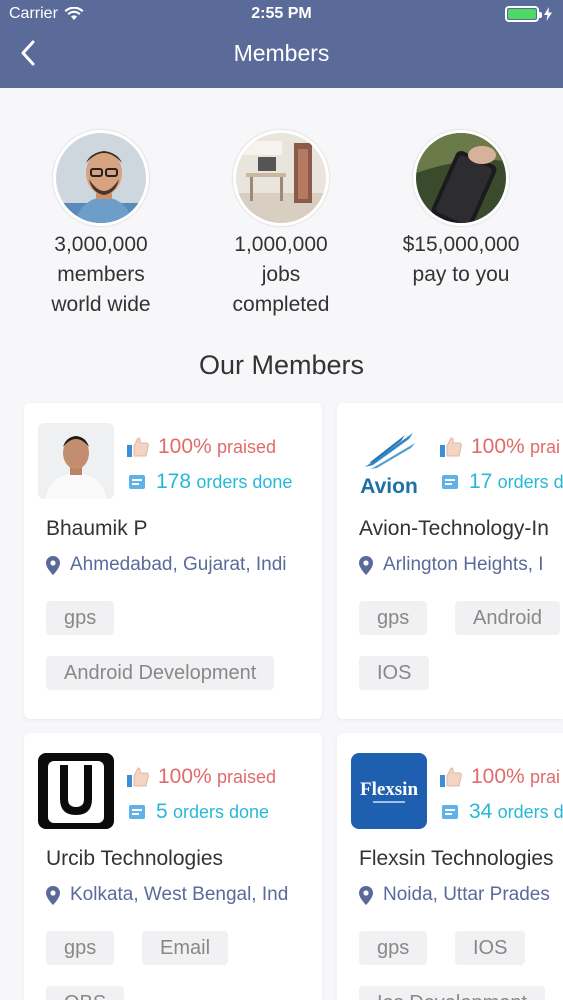  I want to click on phone-photo-icon, so click(461, 178).